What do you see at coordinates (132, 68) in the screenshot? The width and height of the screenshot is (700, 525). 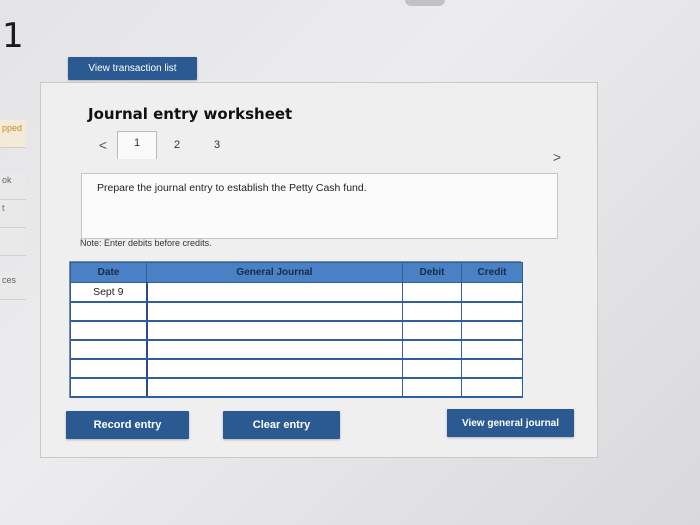 I see `view-transaction-list-button: View transaction list` at bounding box center [132, 68].